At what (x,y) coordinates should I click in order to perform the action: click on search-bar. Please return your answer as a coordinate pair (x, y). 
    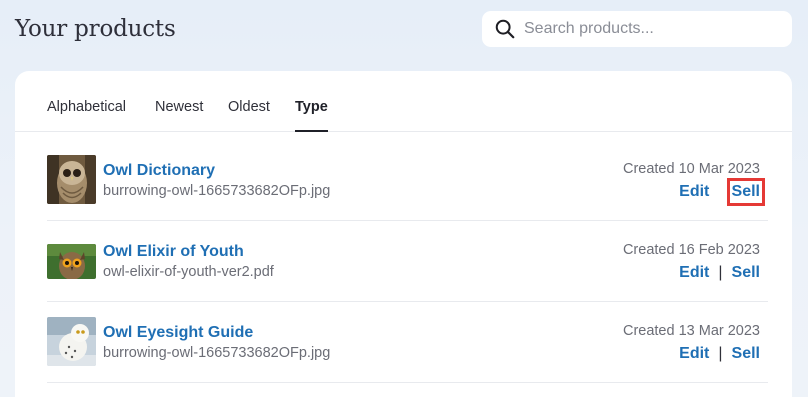
    Looking at the image, I should click on (637, 29).